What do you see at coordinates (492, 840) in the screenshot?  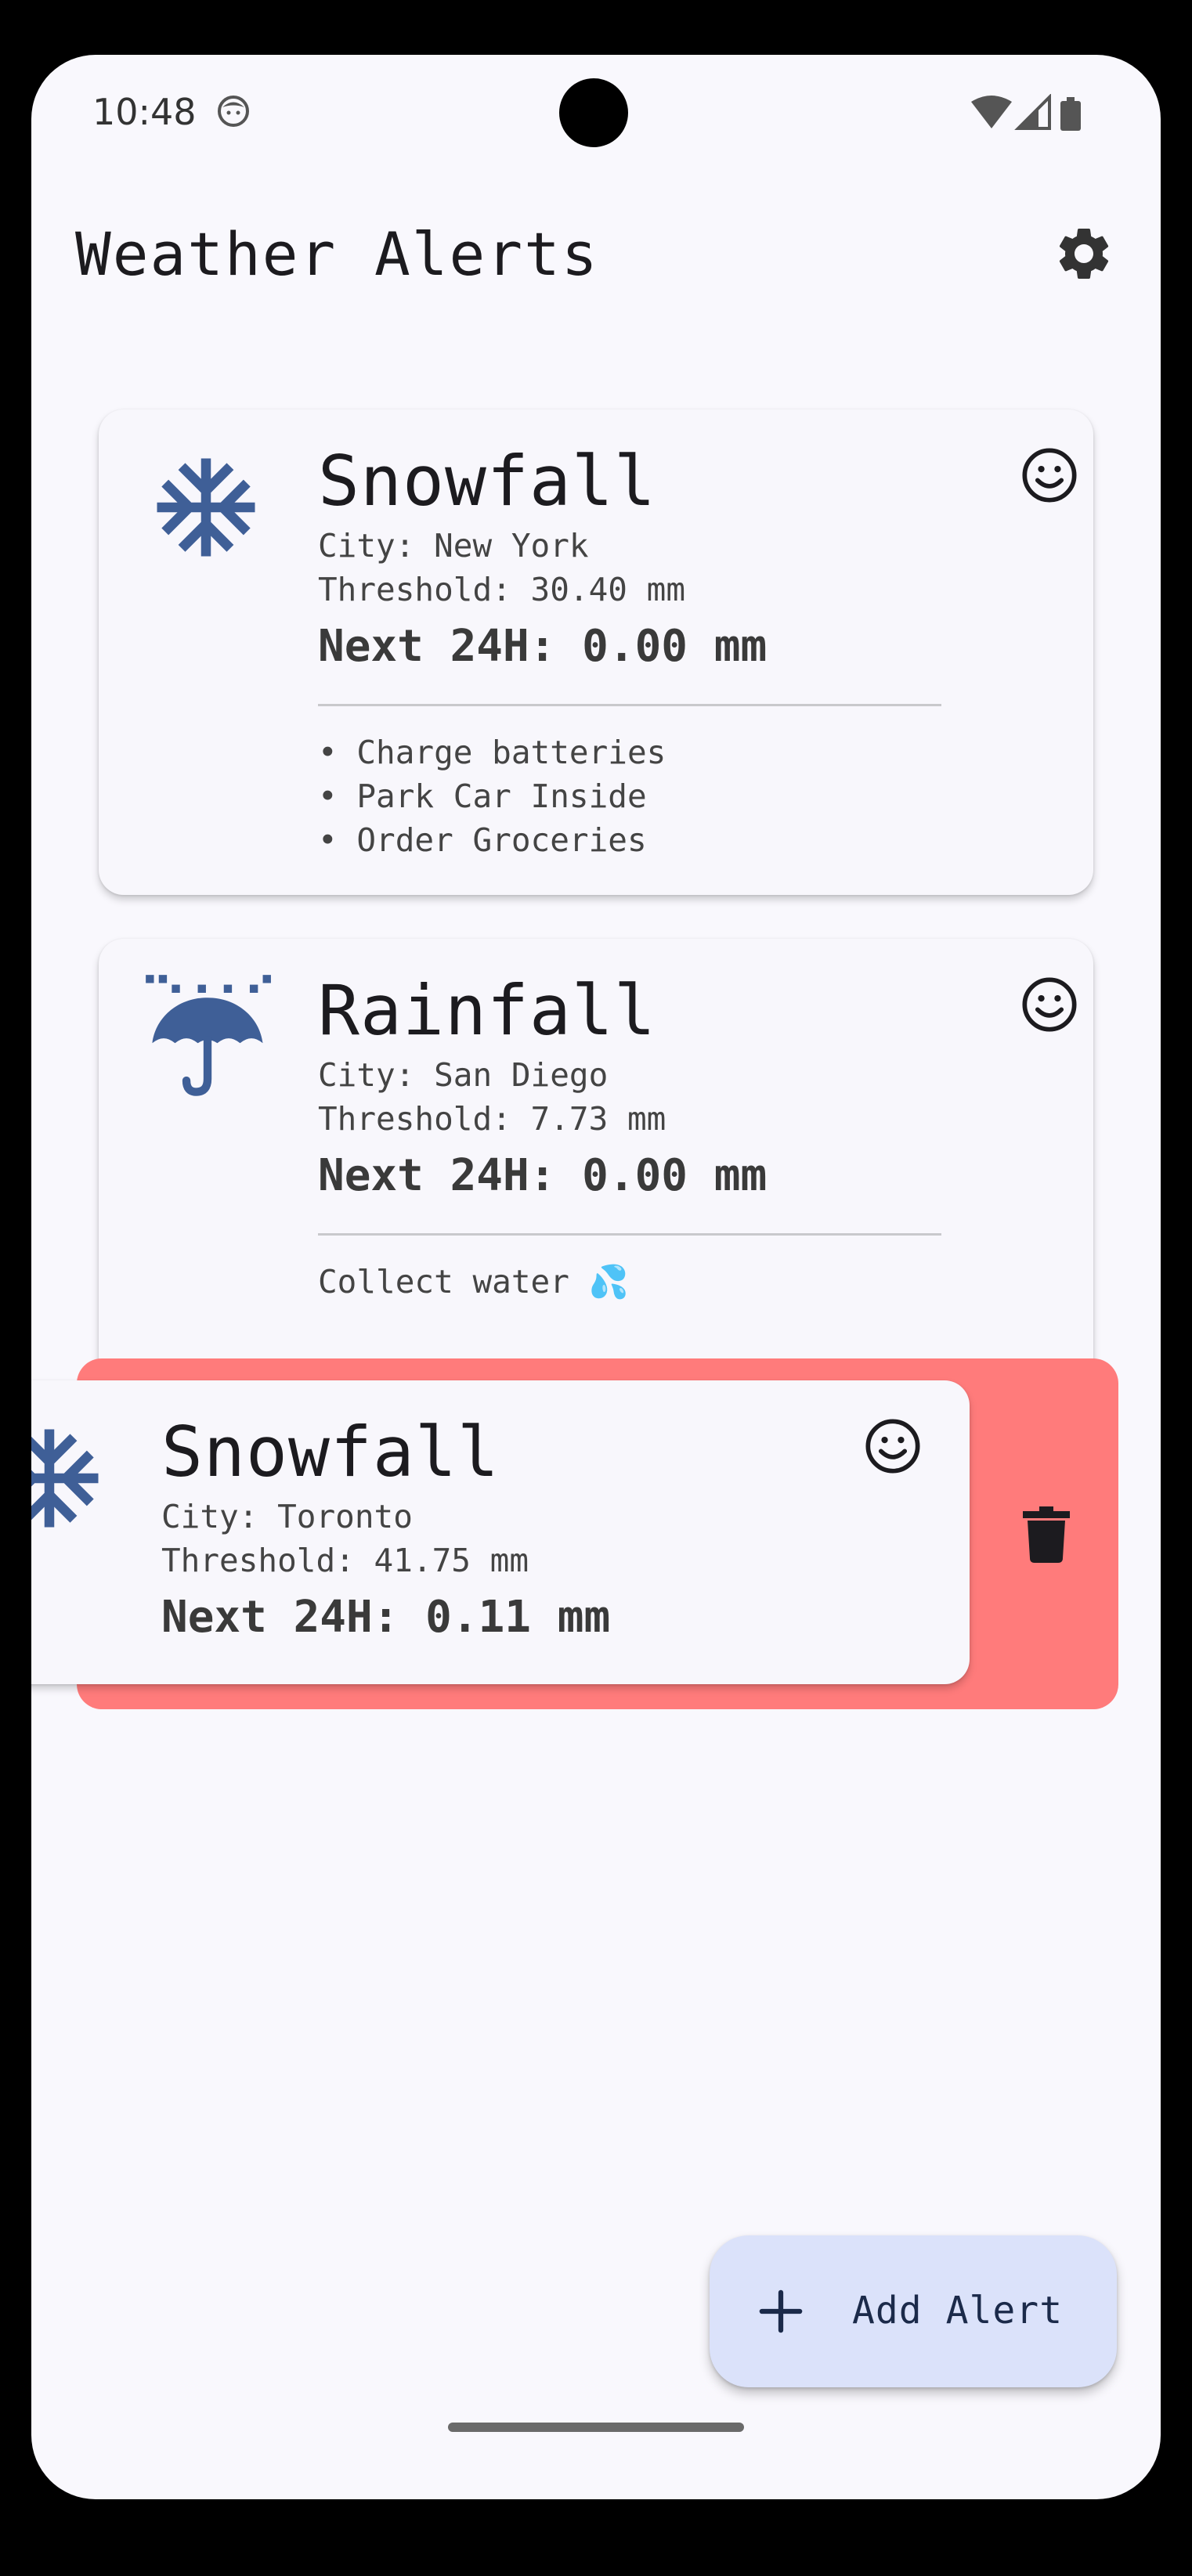 I see `list-item: Order Groceries` at bounding box center [492, 840].